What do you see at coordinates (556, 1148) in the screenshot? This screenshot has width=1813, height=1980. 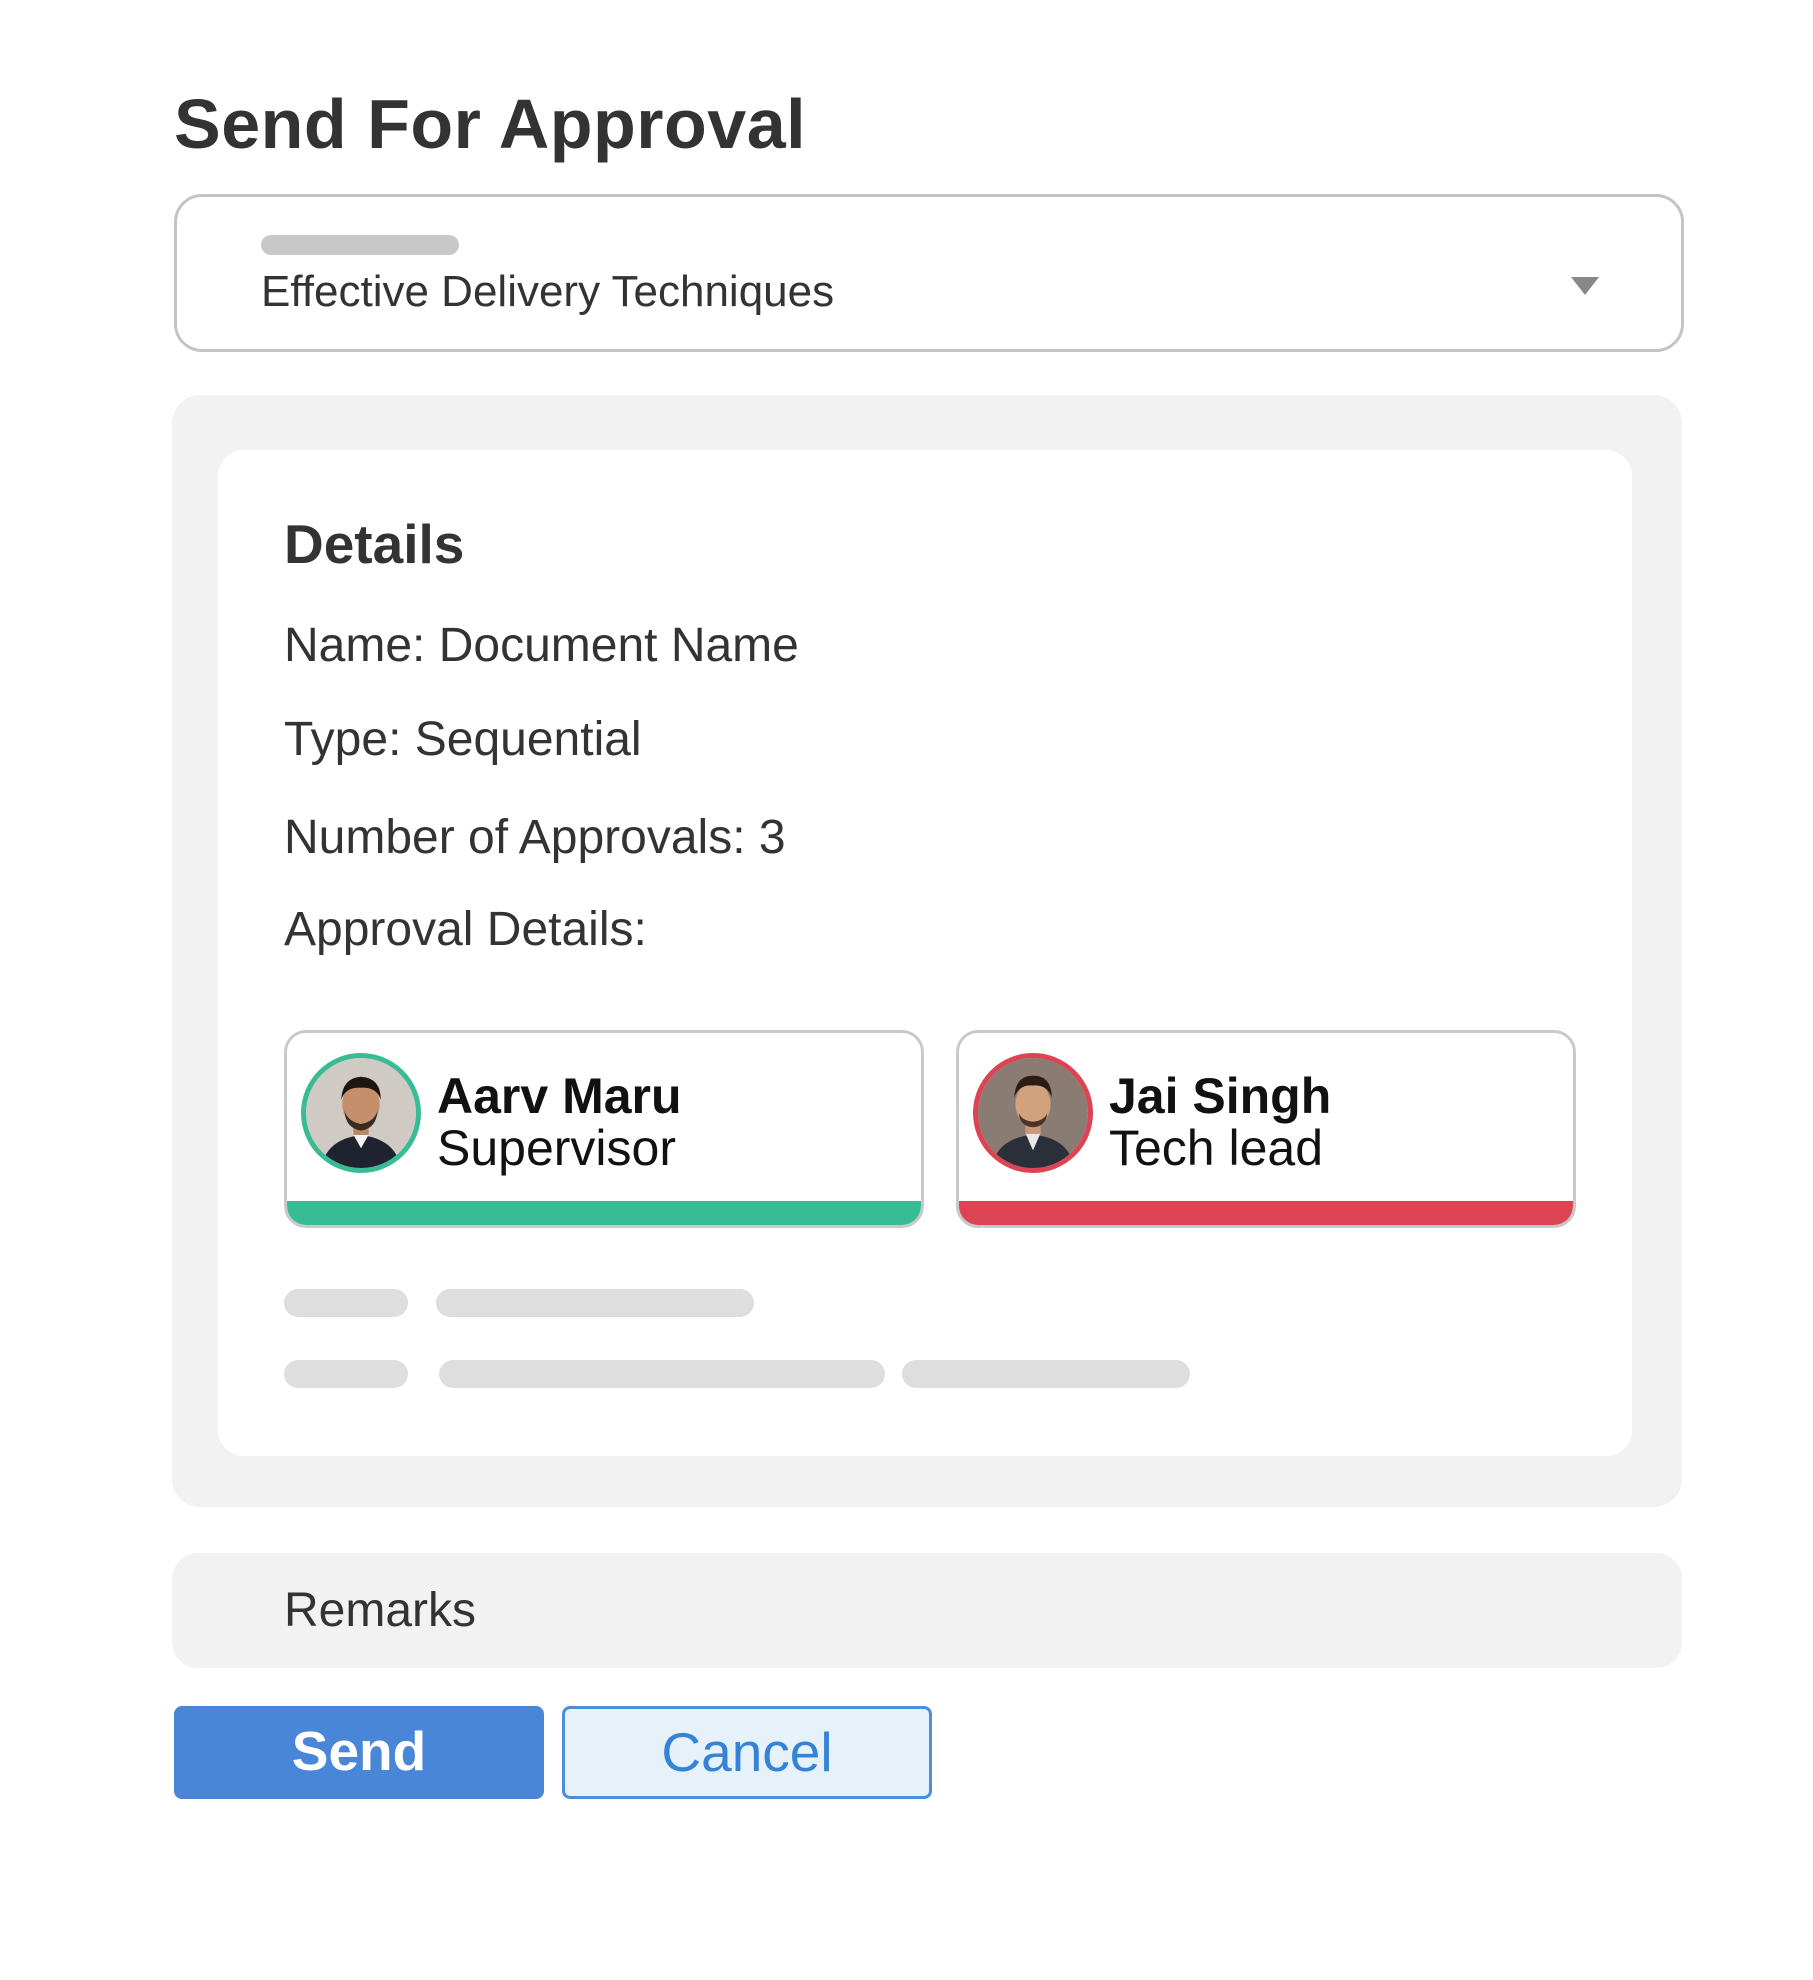 I see `approver-role: Supervisor` at bounding box center [556, 1148].